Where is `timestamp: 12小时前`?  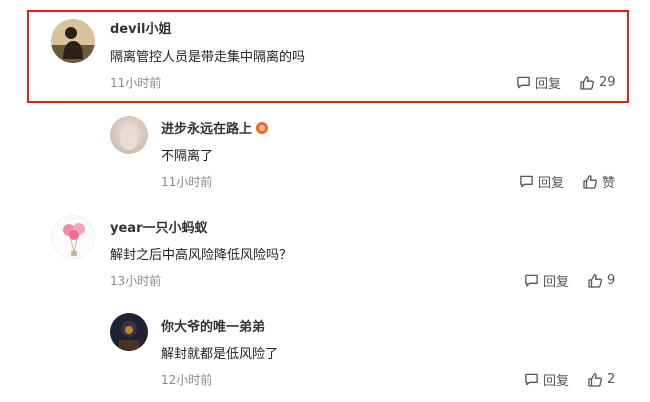 timestamp: 12小时前 is located at coordinates (187, 380).